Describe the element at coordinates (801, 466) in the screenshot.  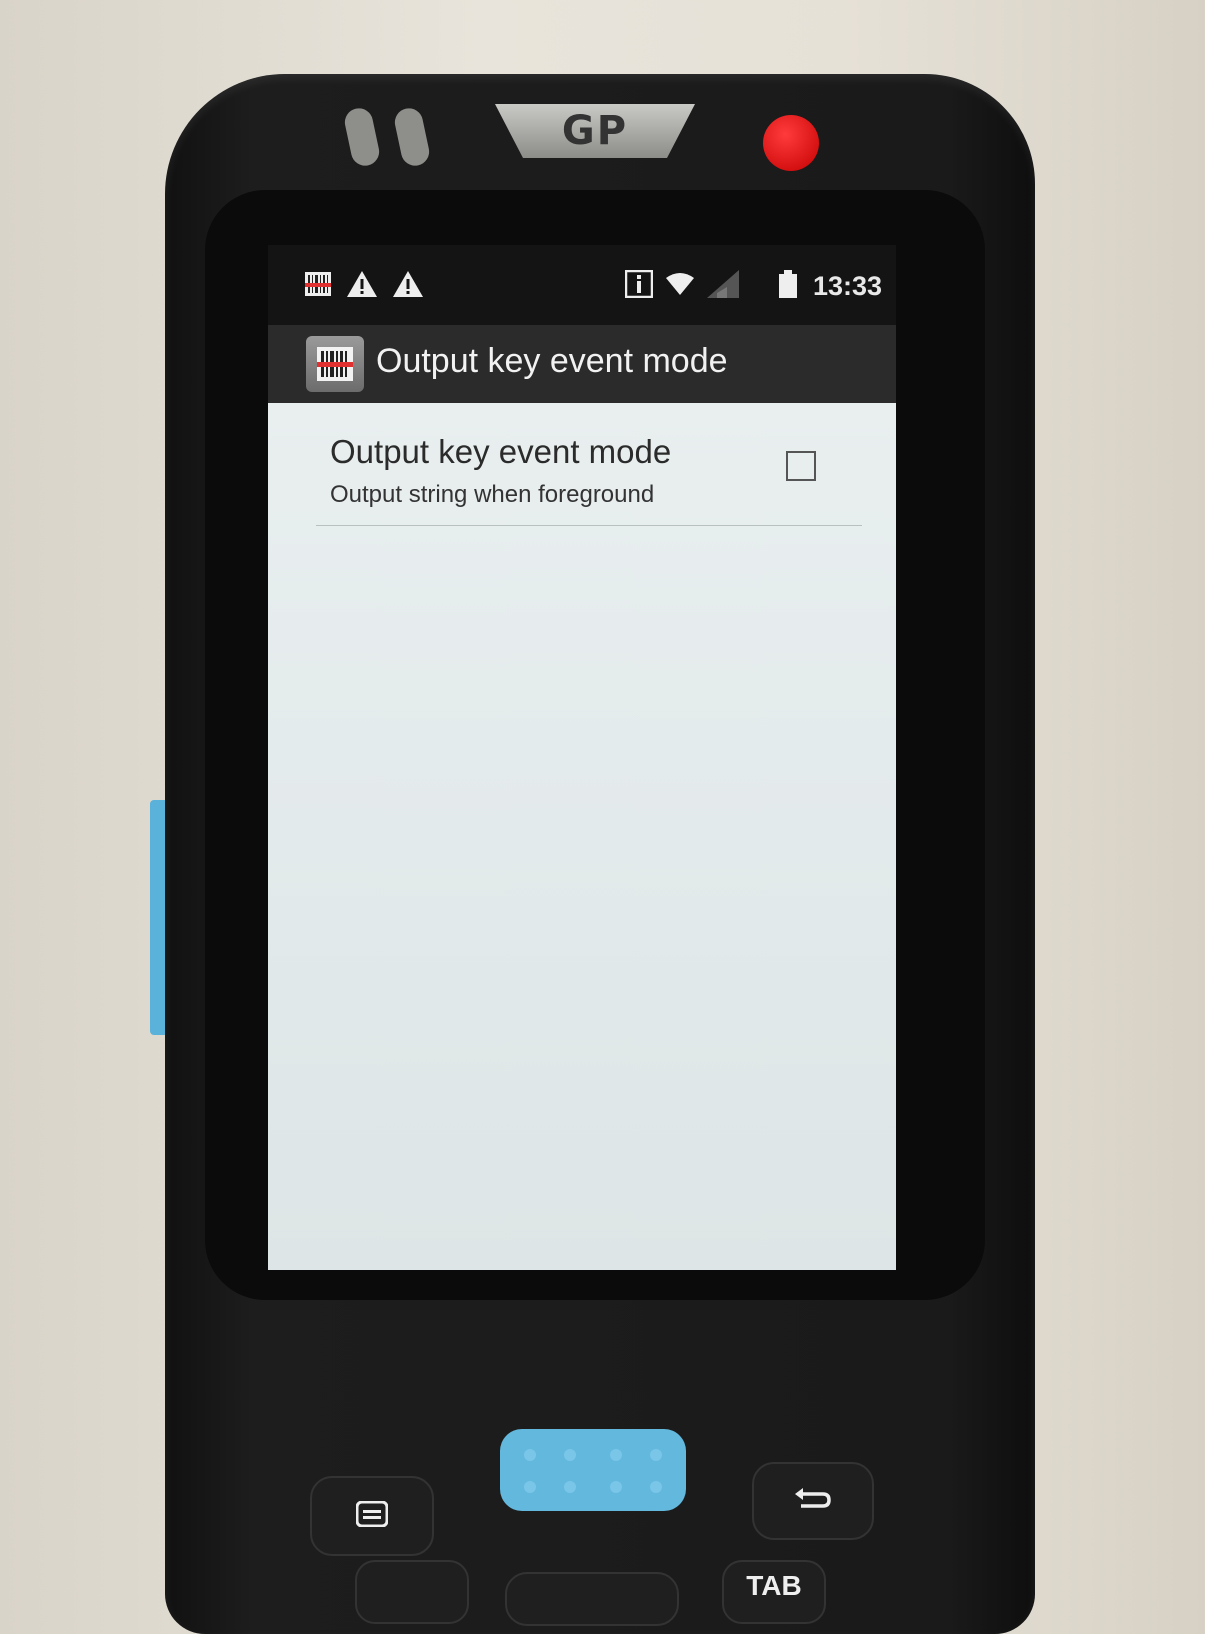
I see `output-key-event-mode-checkbox` at that location.